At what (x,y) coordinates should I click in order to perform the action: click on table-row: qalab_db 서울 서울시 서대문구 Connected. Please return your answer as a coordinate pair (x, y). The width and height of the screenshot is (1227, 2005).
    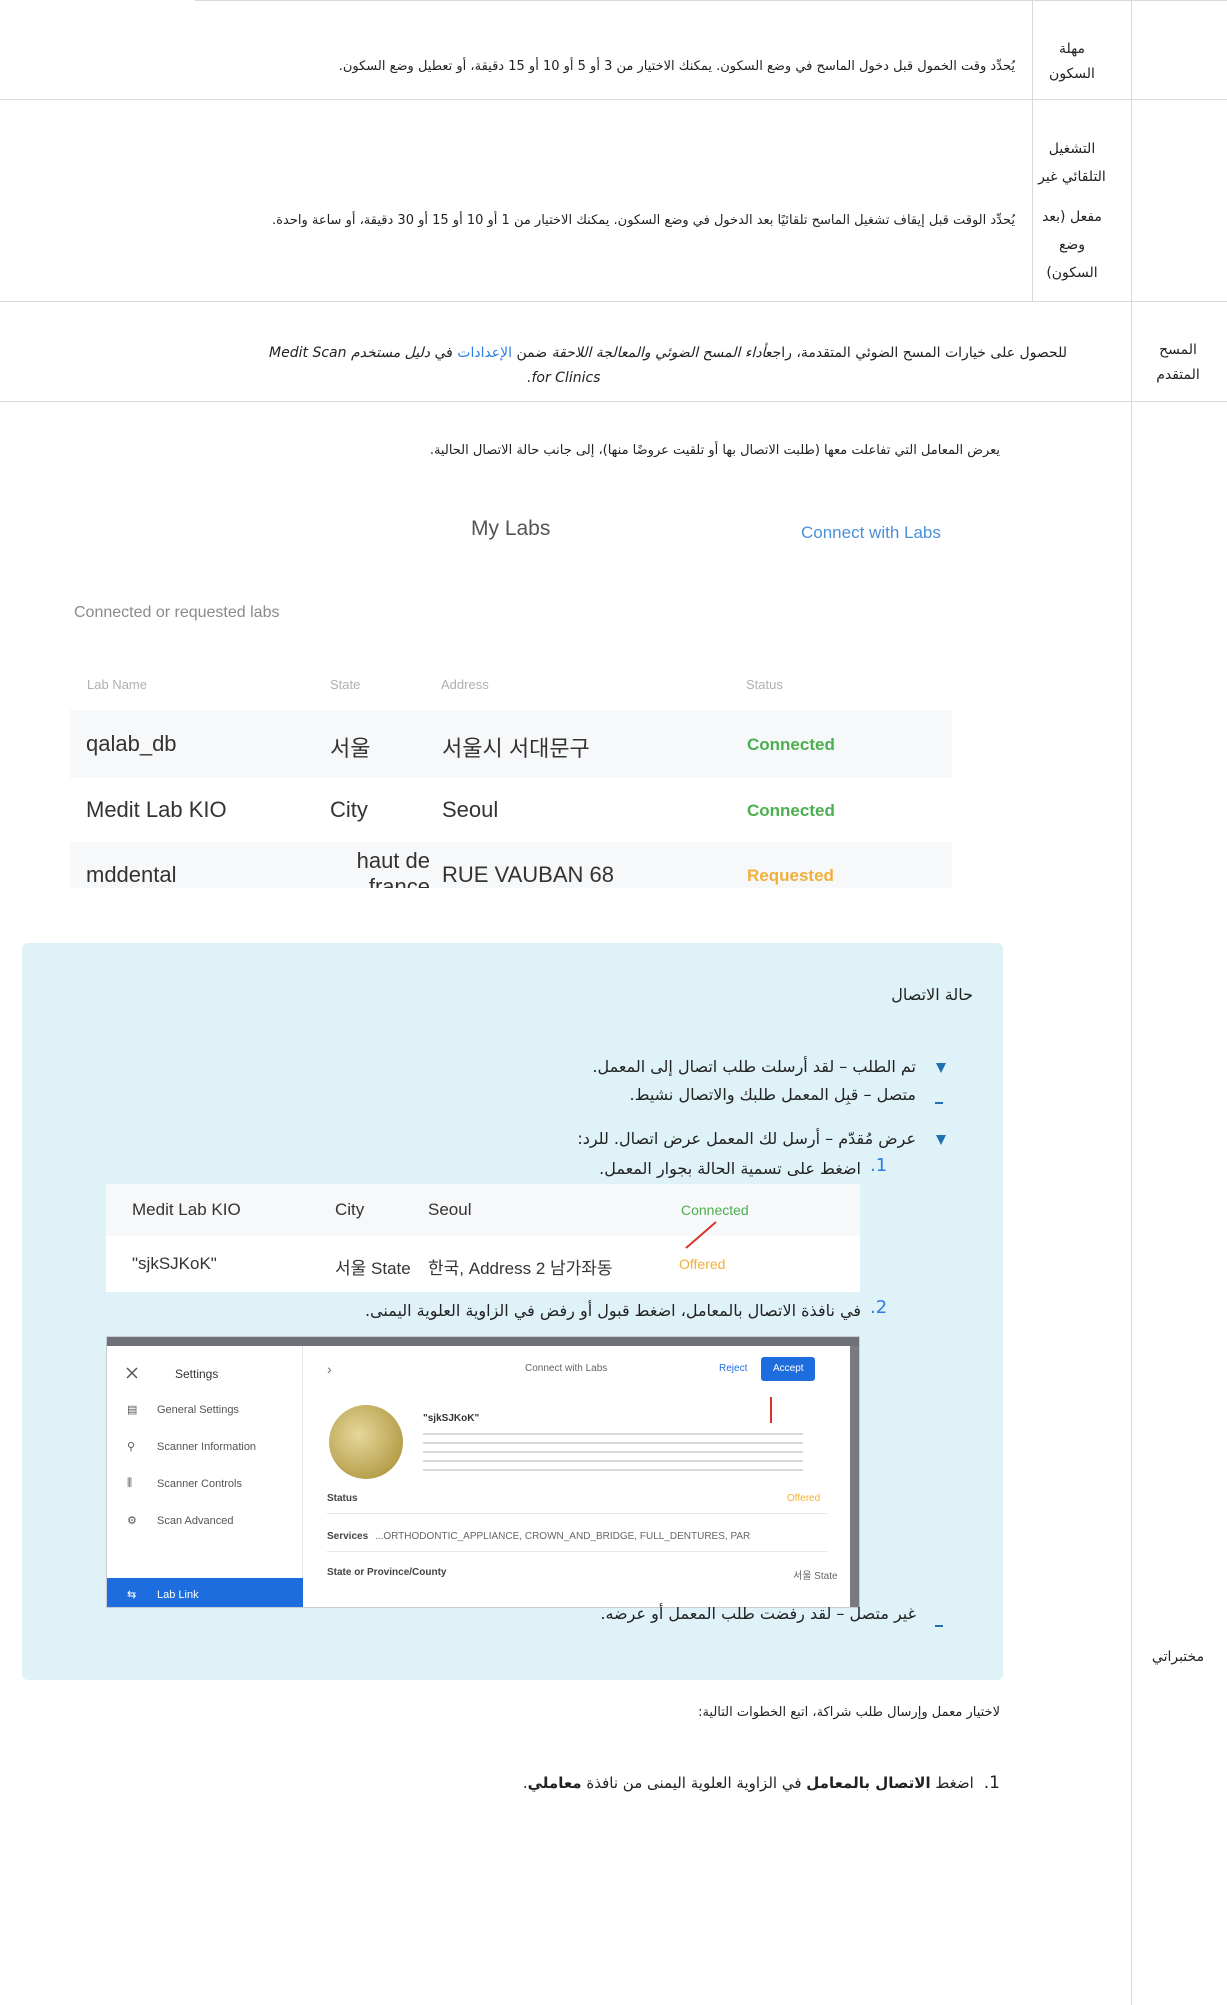
    Looking at the image, I should click on (511, 744).